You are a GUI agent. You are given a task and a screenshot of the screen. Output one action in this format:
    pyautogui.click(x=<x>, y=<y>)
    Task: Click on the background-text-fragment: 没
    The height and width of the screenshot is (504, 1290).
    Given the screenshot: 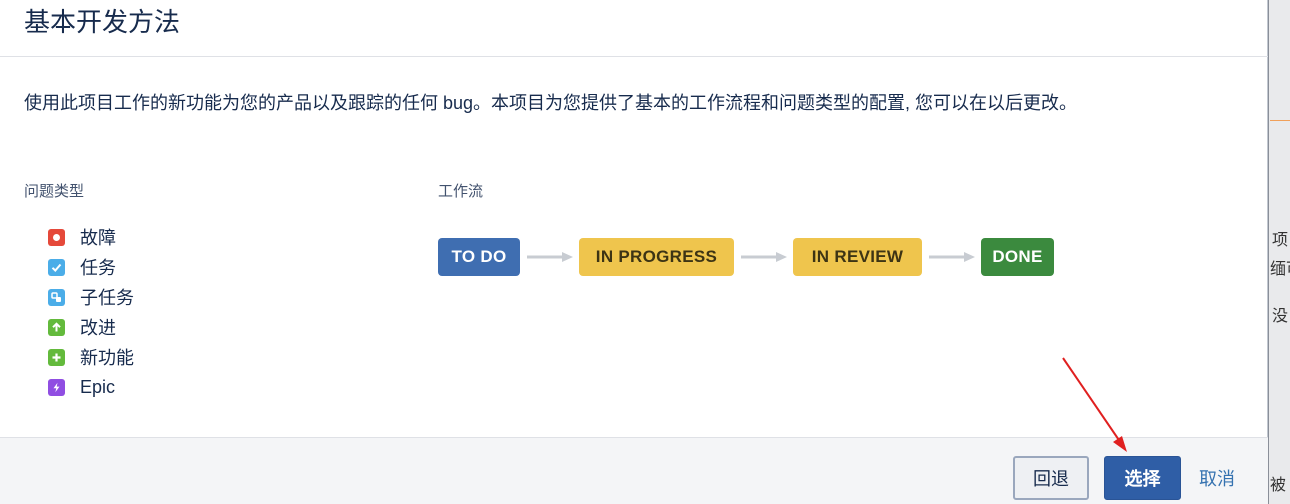 What is the action you would take?
    pyautogui.click(x=1280, y=316)
    